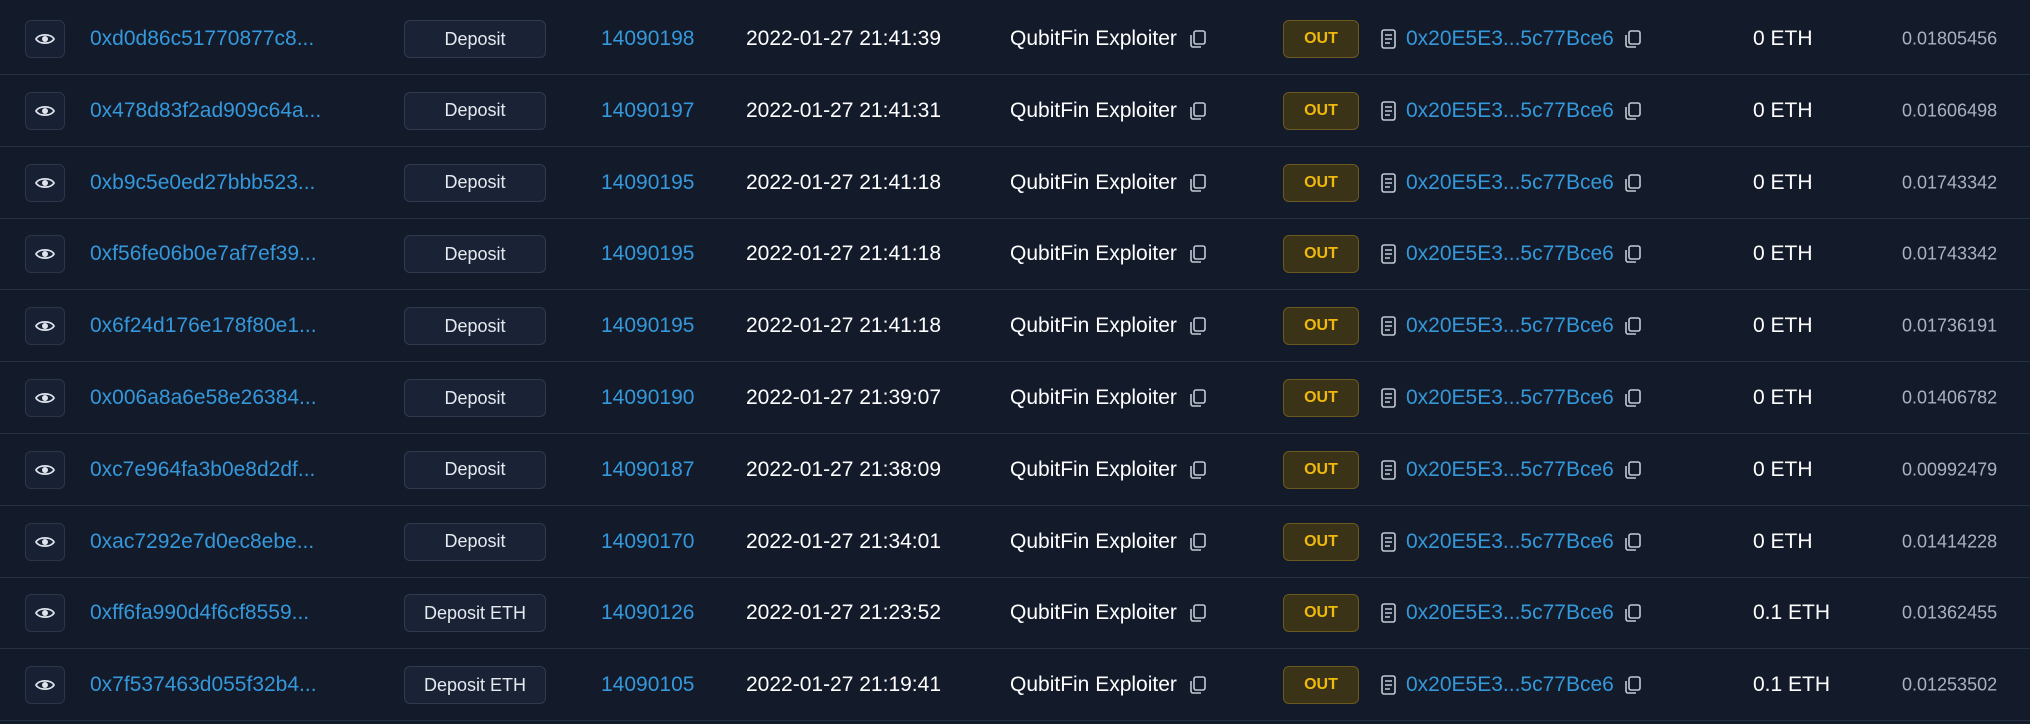 This screenshot has width=2030, height=724. What do you see at coordinates (647, 398) in the screenshot?
I see `block-number-link: 14090190` at bounding box center [647, 398].